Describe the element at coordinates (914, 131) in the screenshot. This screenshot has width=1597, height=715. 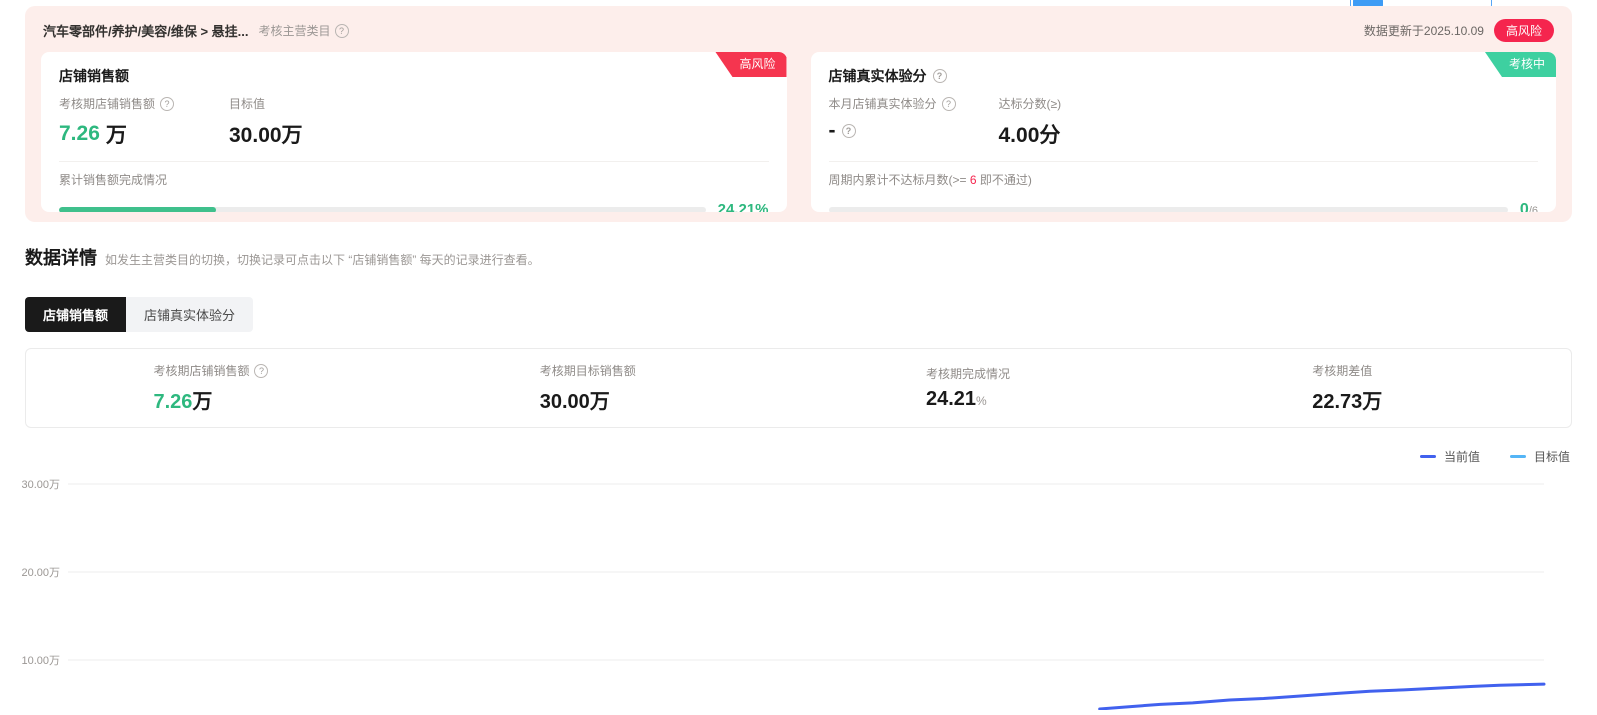
I see `metric-value: - ?` at that location.